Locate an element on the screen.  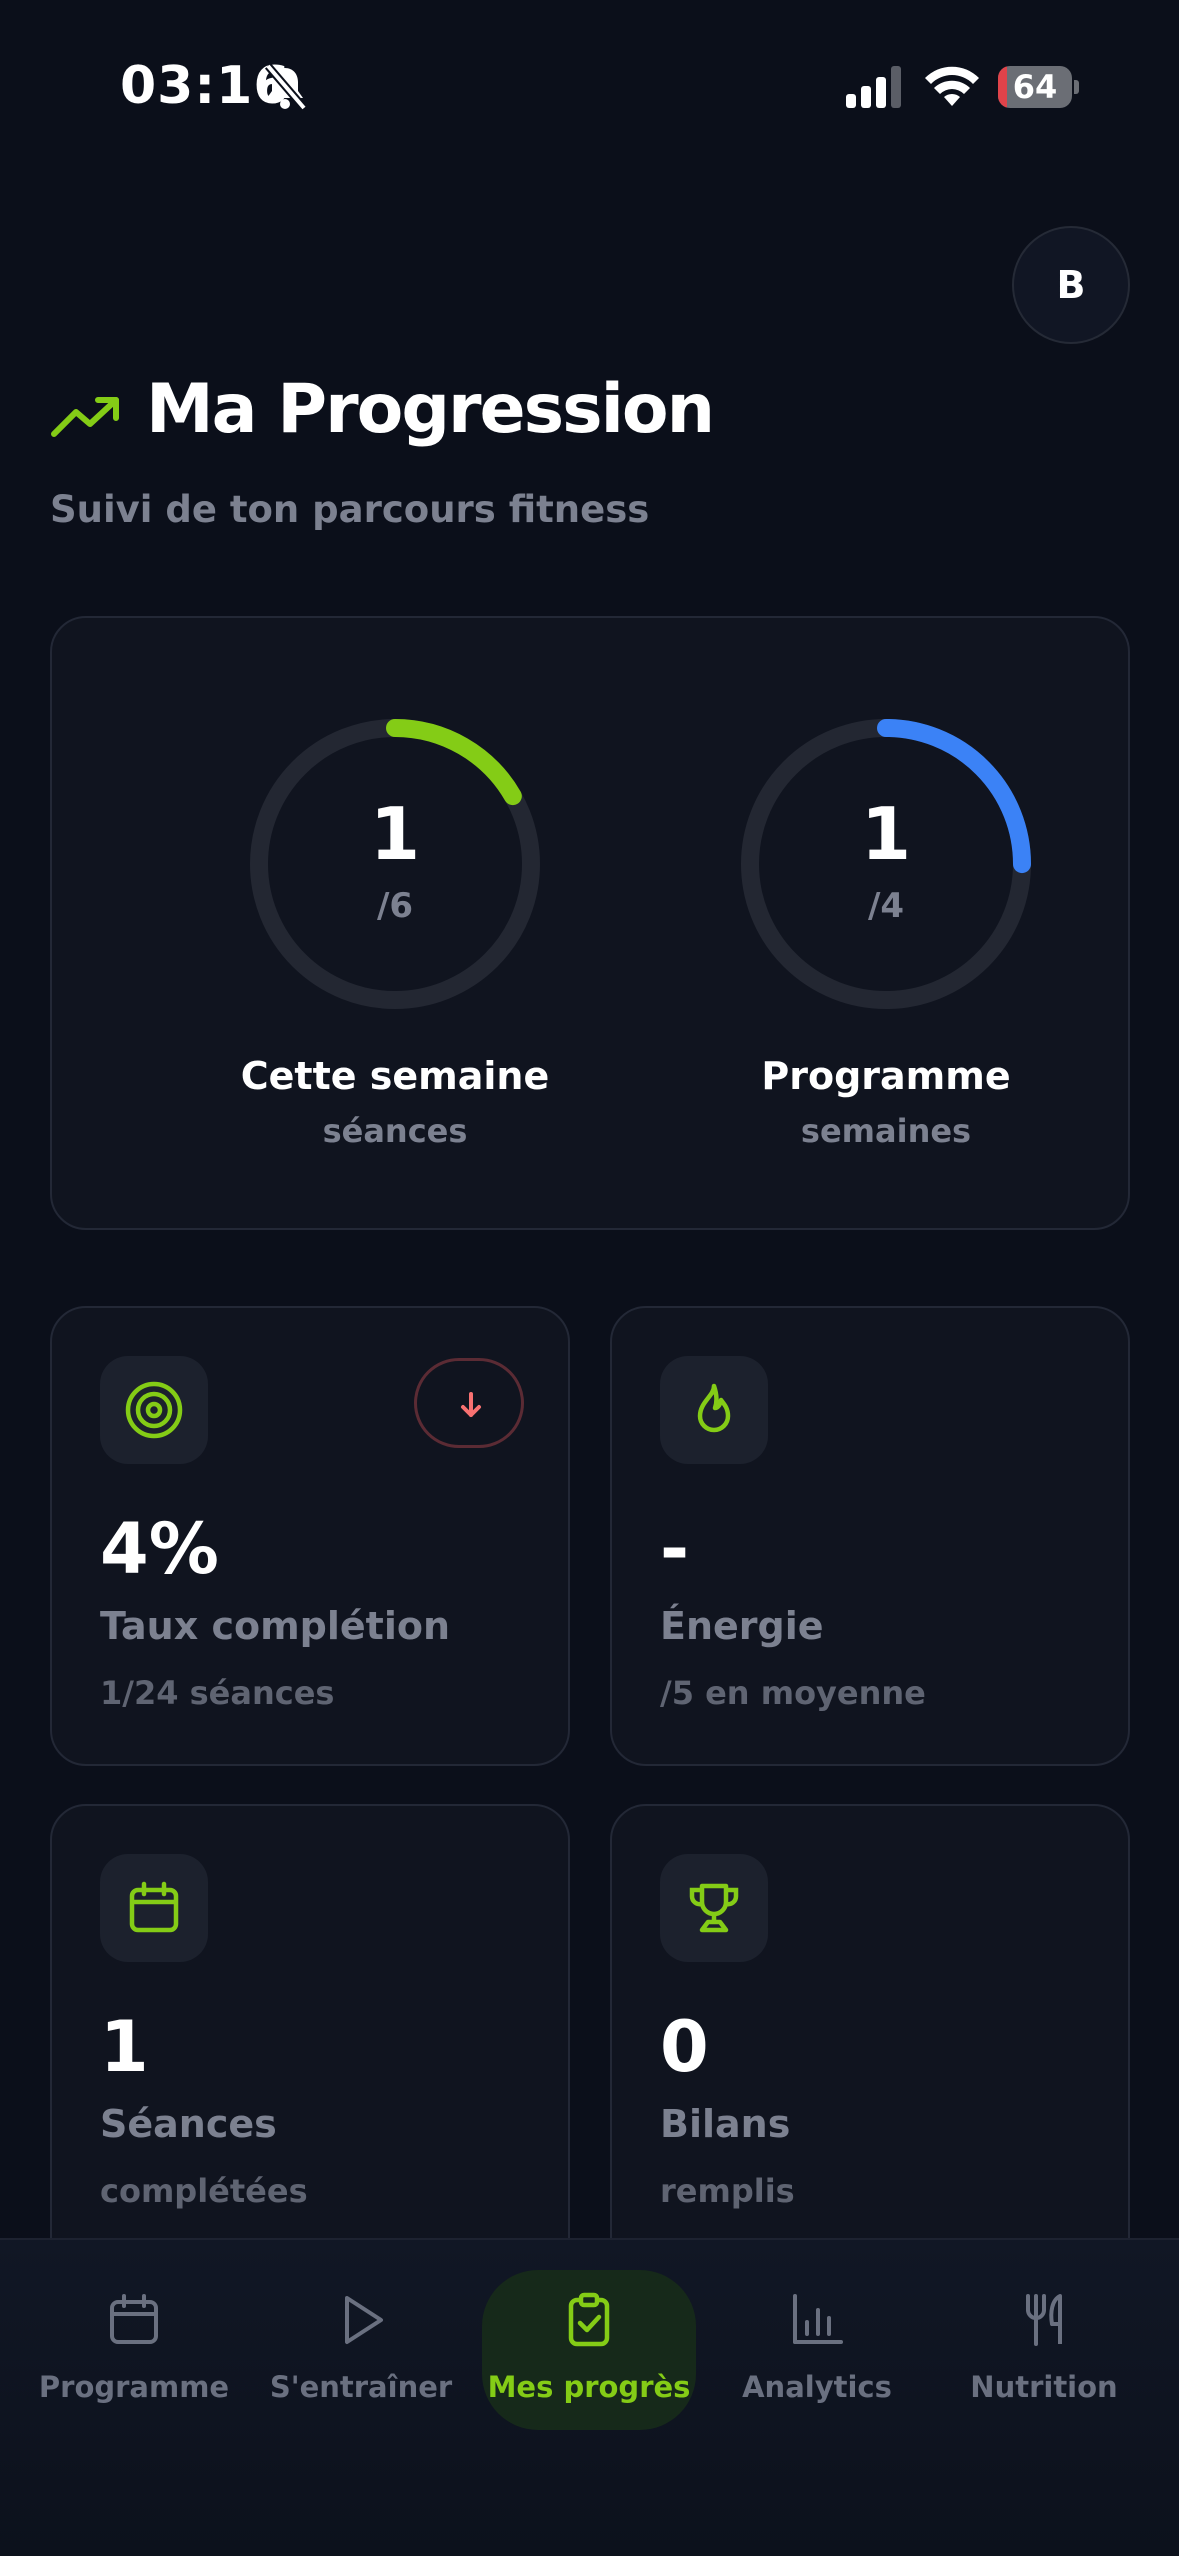
stat-value: 0 is located at coordinates (684, 2047).